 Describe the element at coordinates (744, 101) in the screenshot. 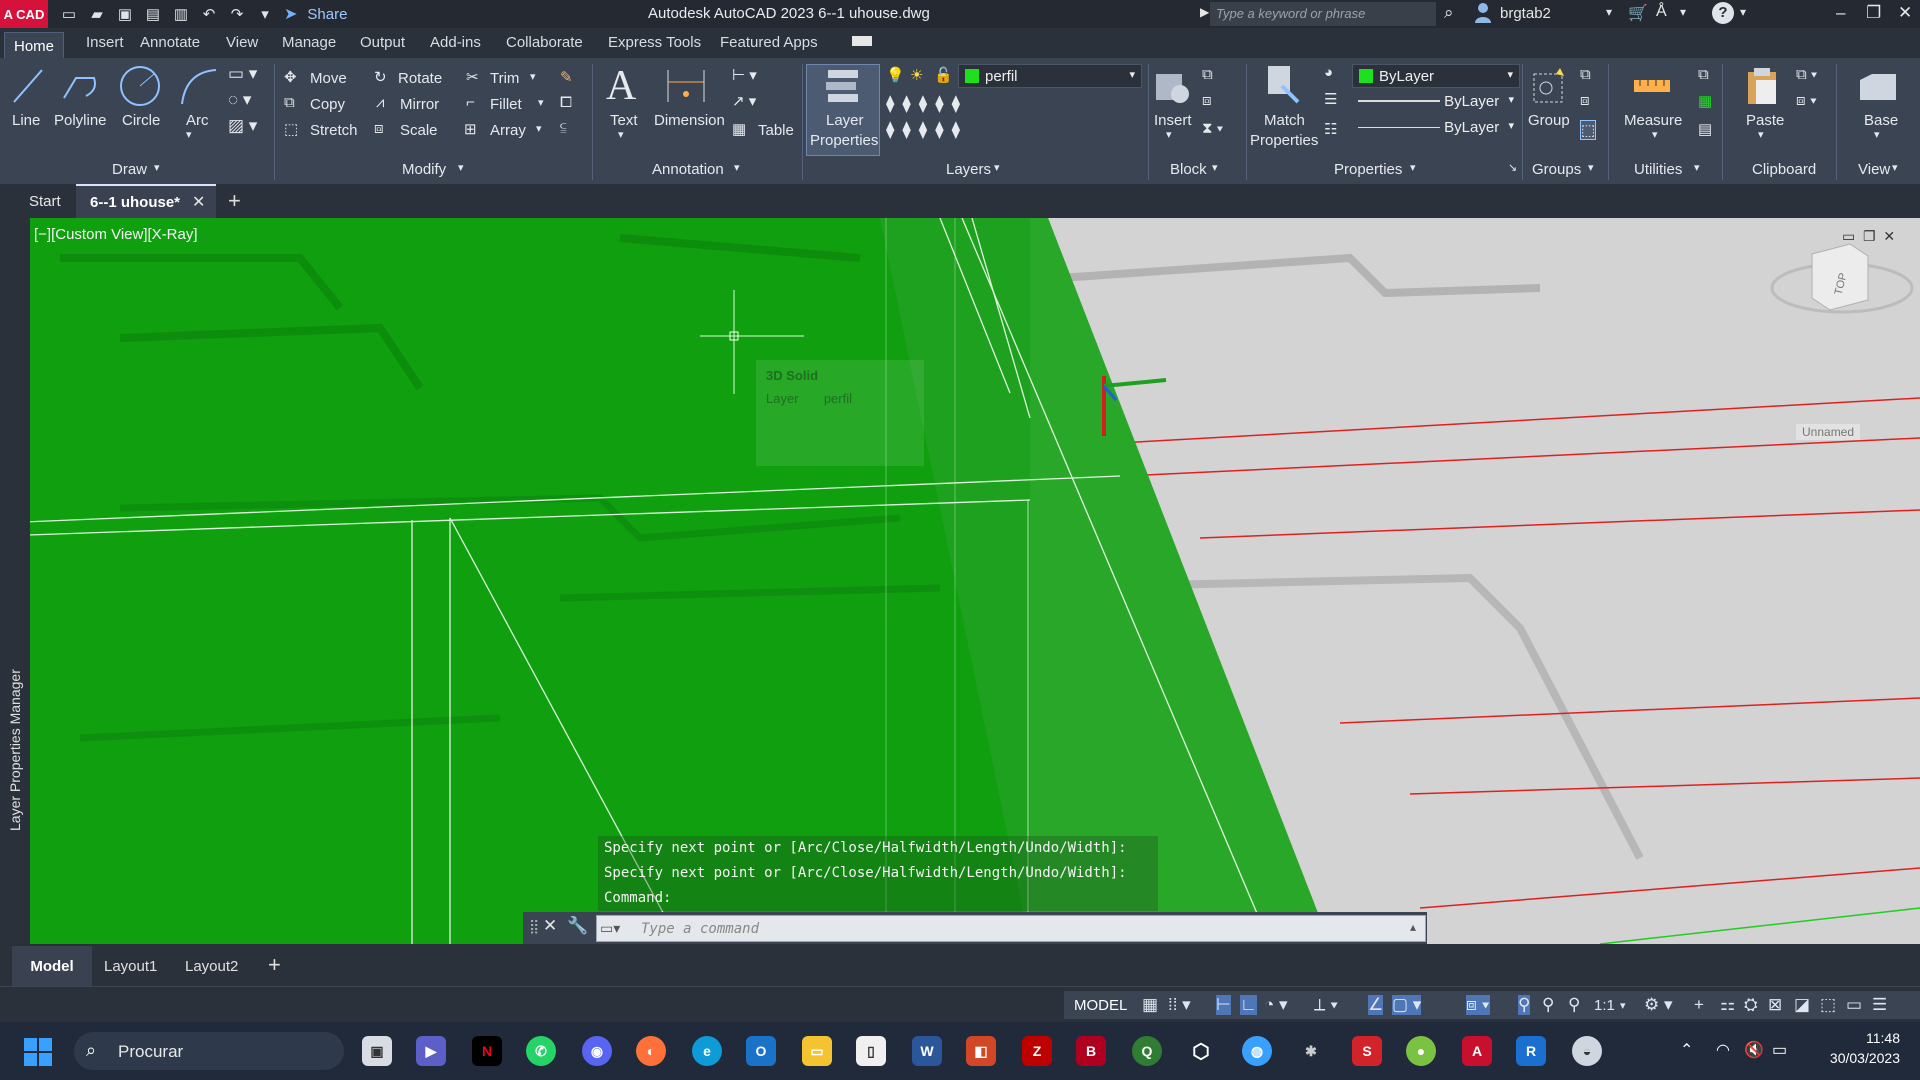

I see `leader-icon: ↗ ▾` at that location.